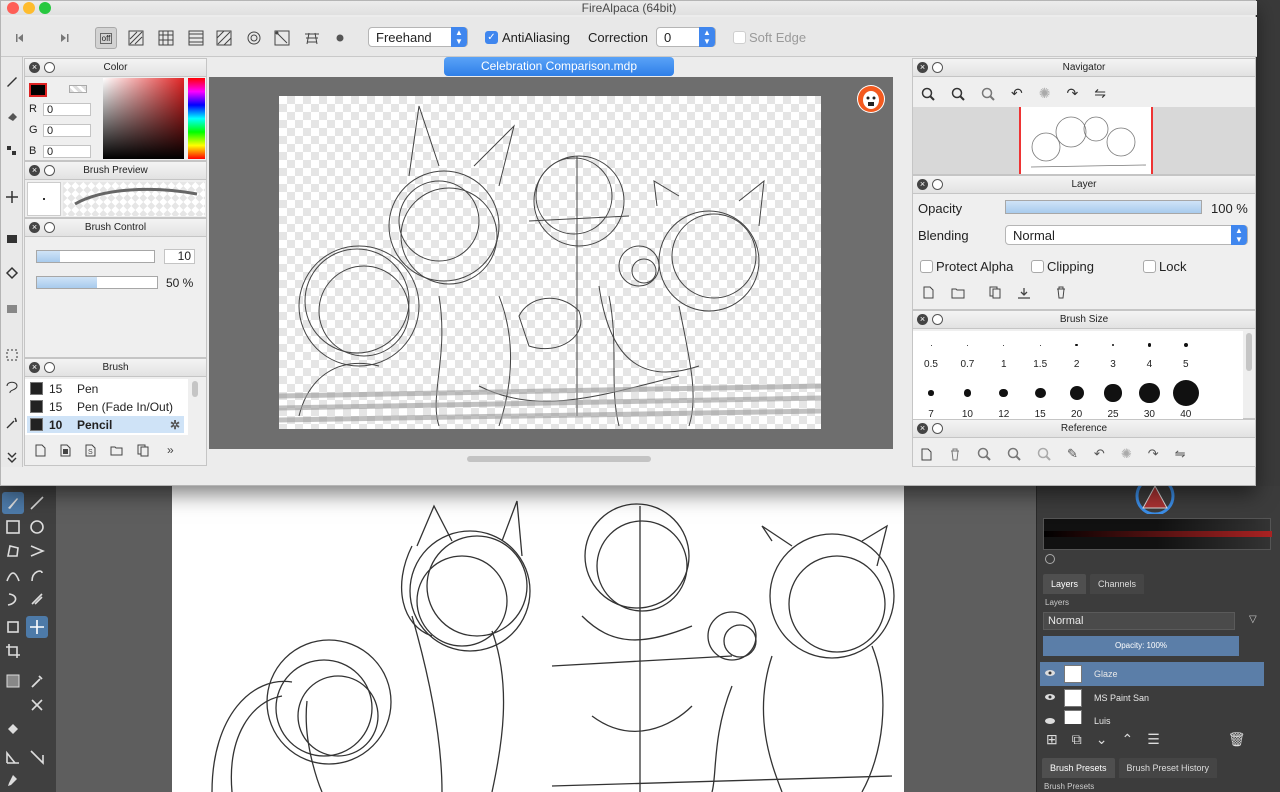 Image resolution: width=1280 pixels, height=792 pixels. I want to click on brush-size-value: 10, so click(179, 256).